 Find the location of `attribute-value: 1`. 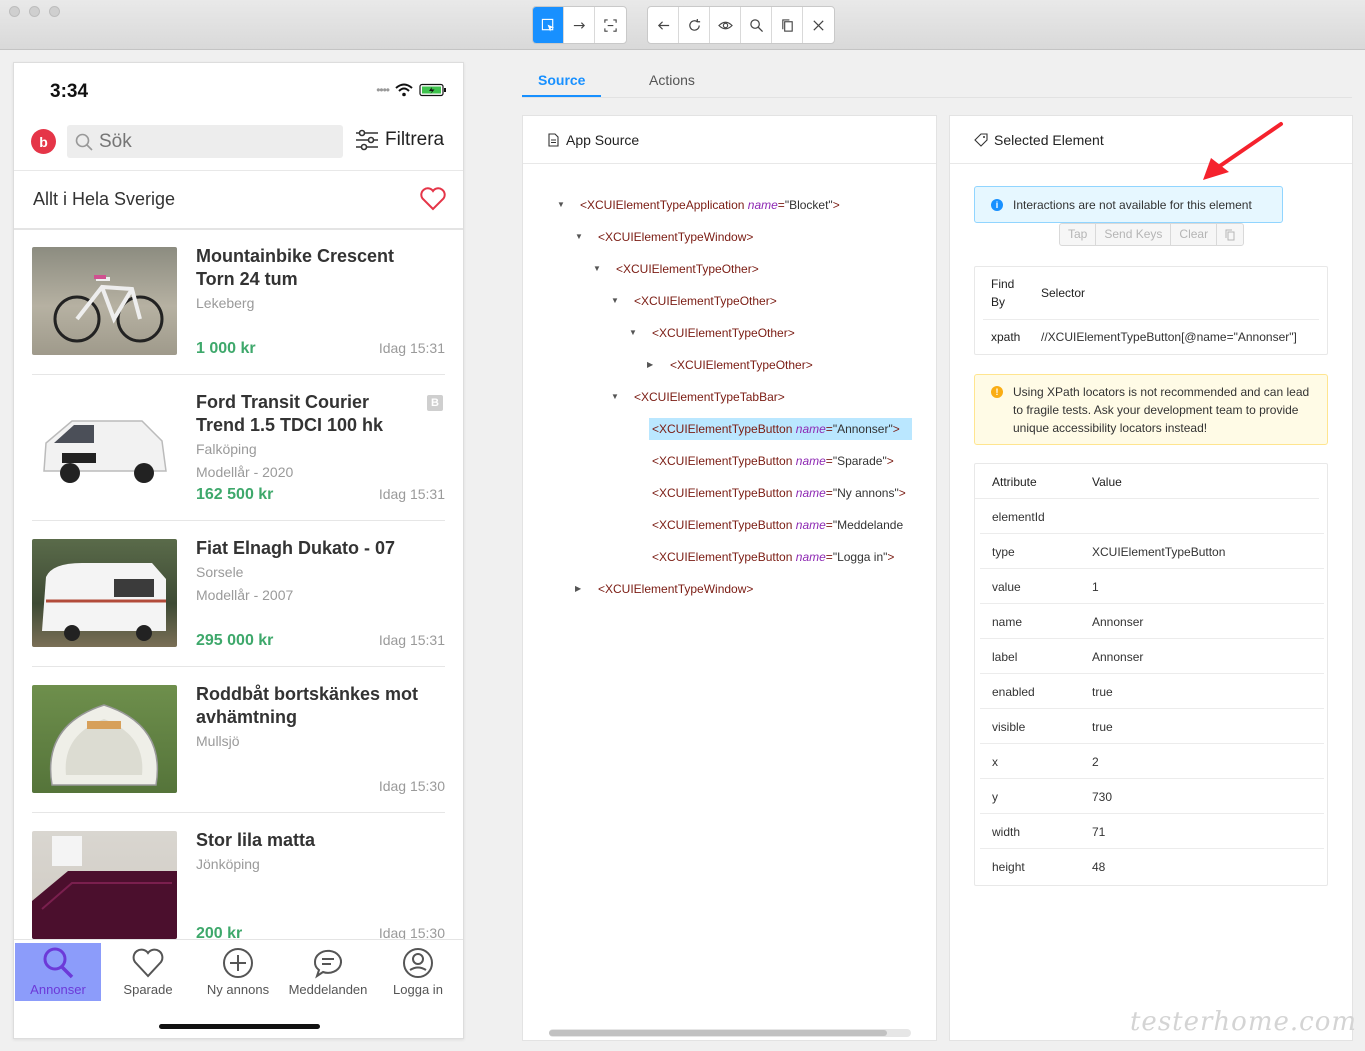

attribute-value: 1 is located at coordinates (1095, 587).